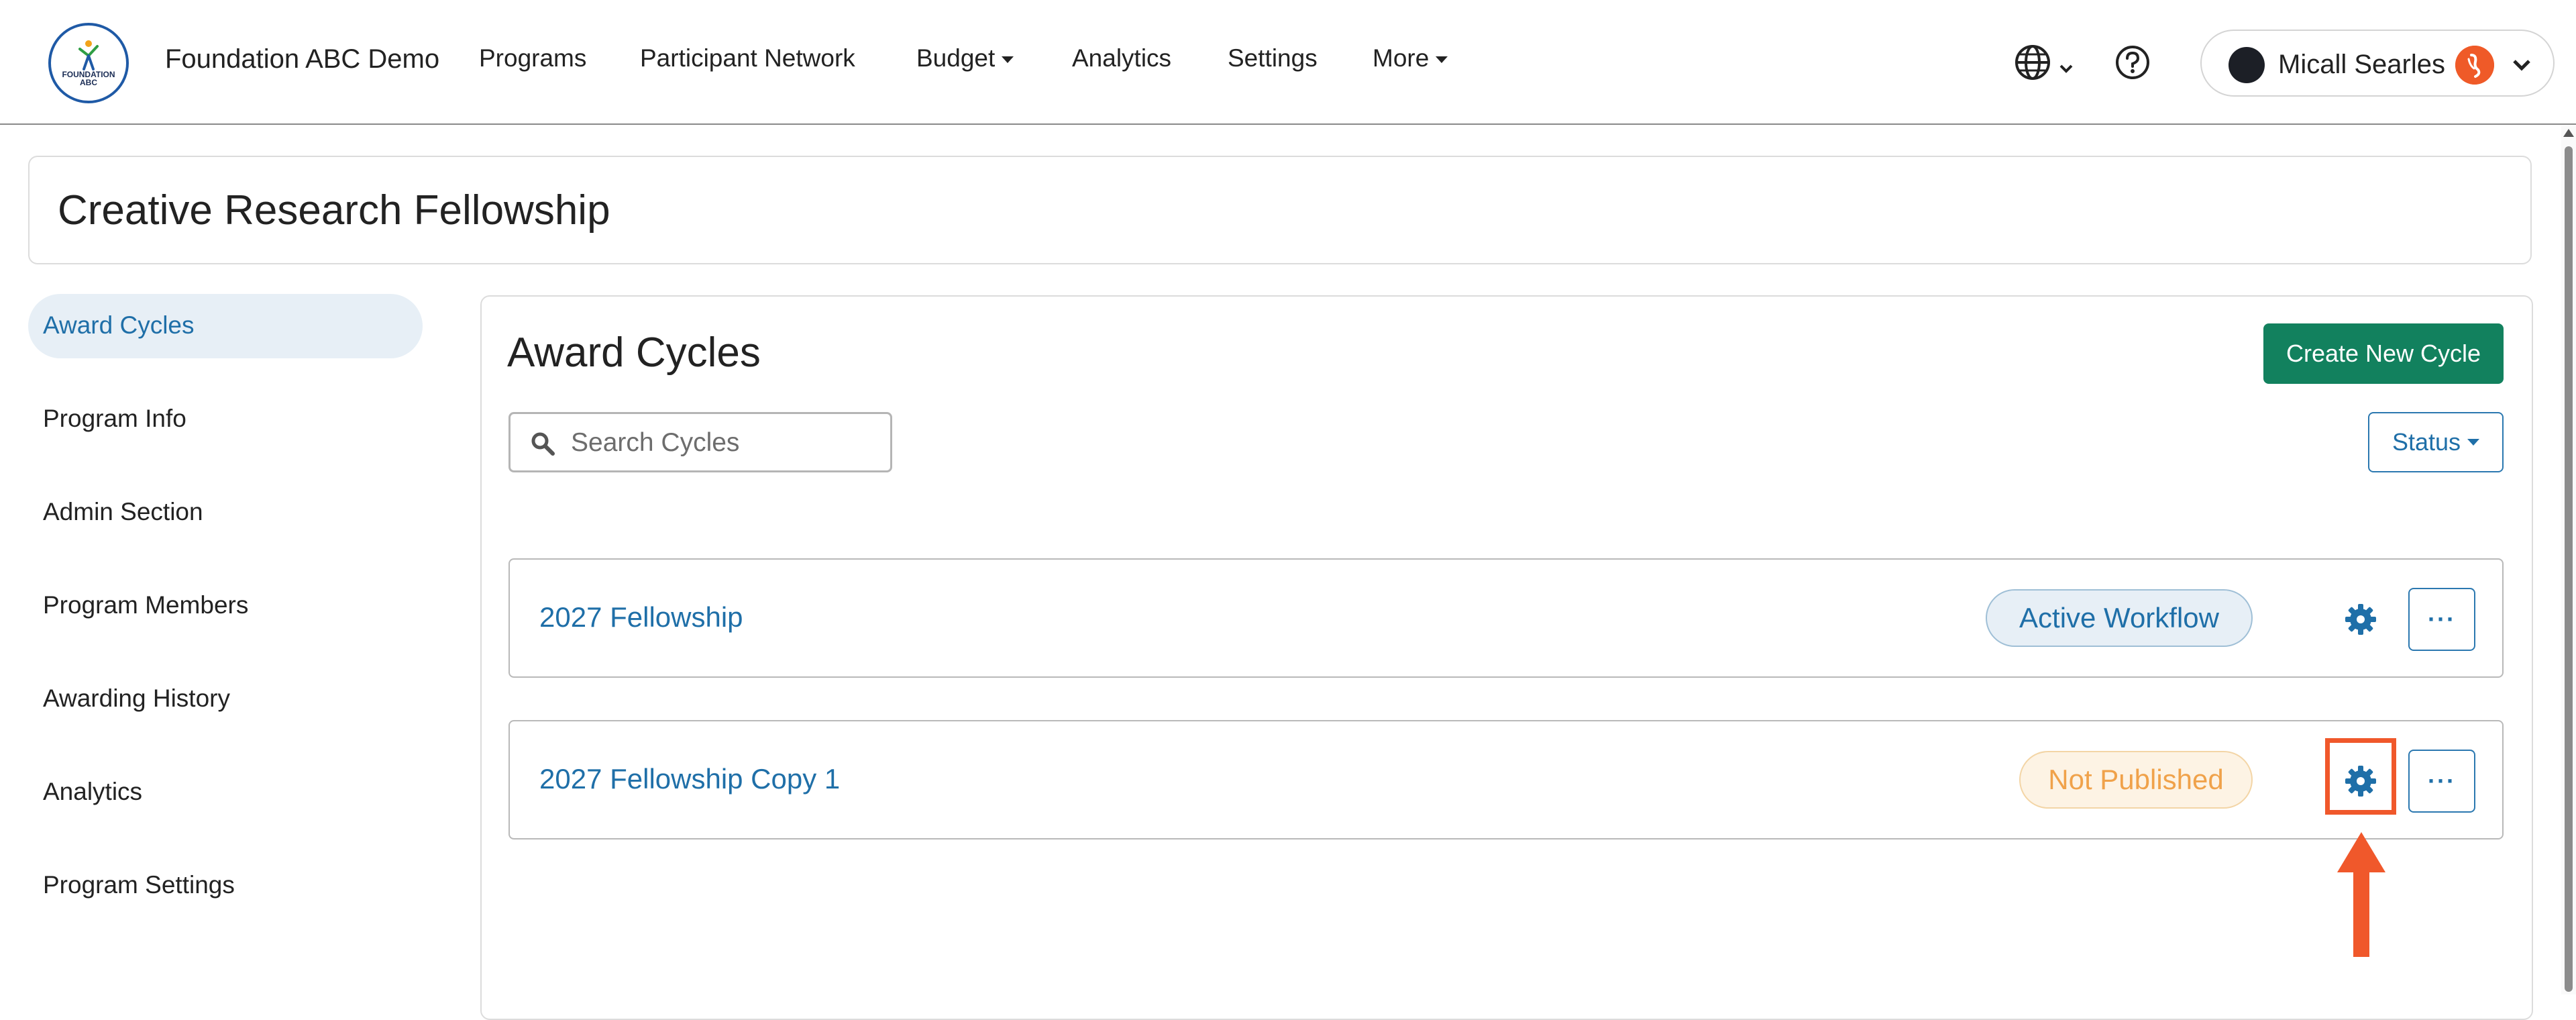 The height and width of the screenshot is (1020, 2576). Describe the element at coordinates (956, 58) in the screenshot. I see `nav-budget-label: Budget` at that location.